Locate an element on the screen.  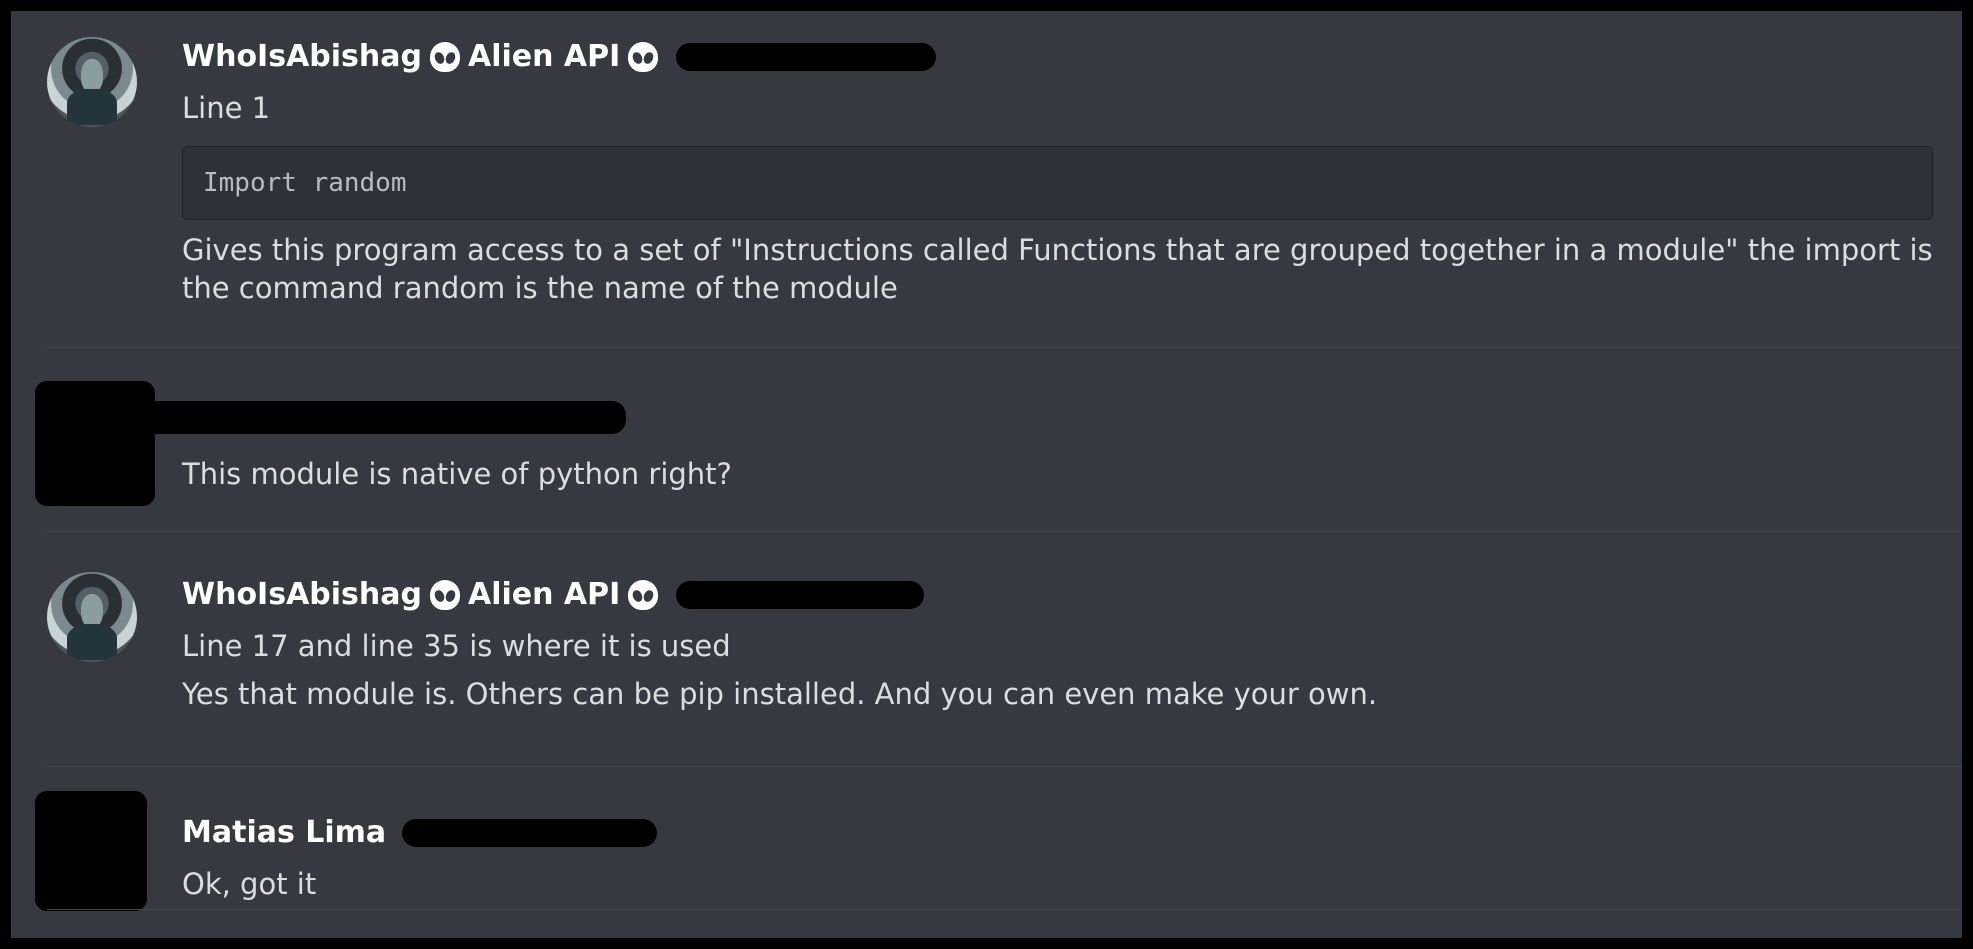
code-block: Import random is located at coordinates (1057, 183).